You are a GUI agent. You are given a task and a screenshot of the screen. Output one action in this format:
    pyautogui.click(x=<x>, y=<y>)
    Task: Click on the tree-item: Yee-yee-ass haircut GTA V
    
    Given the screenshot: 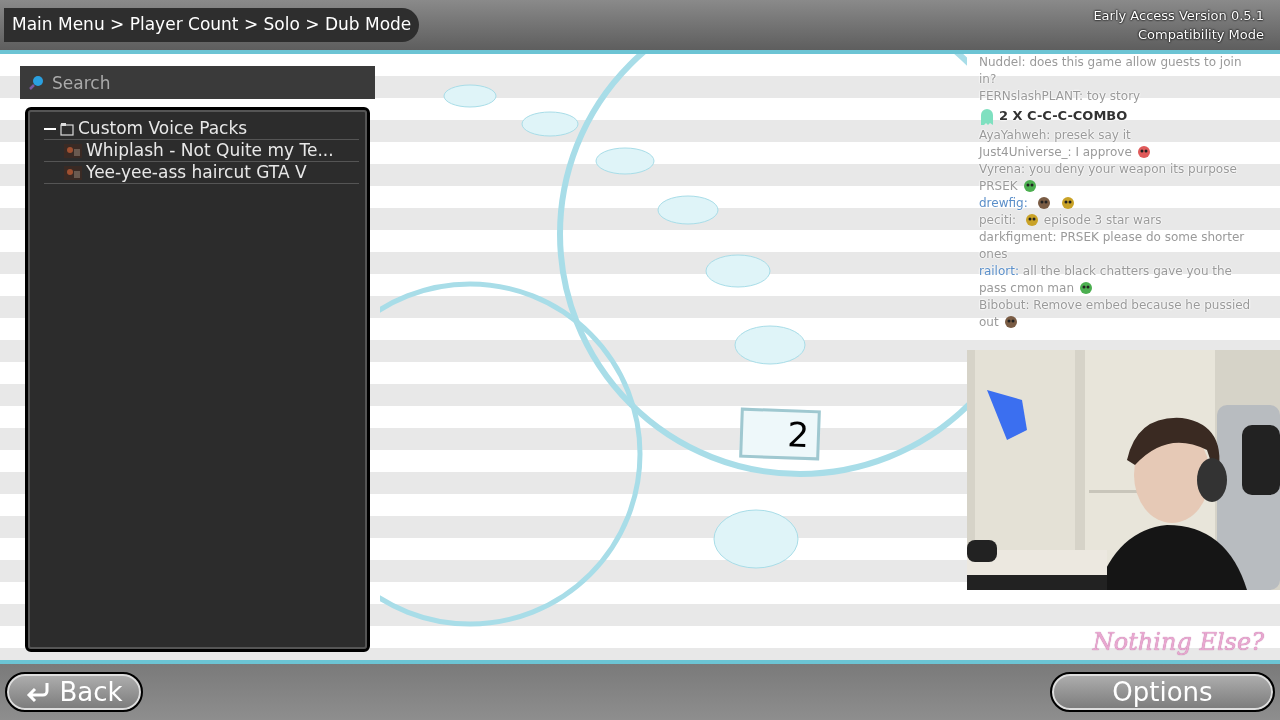 What is the action you would take?
    pyautogui.click(x=196, y=172)
    